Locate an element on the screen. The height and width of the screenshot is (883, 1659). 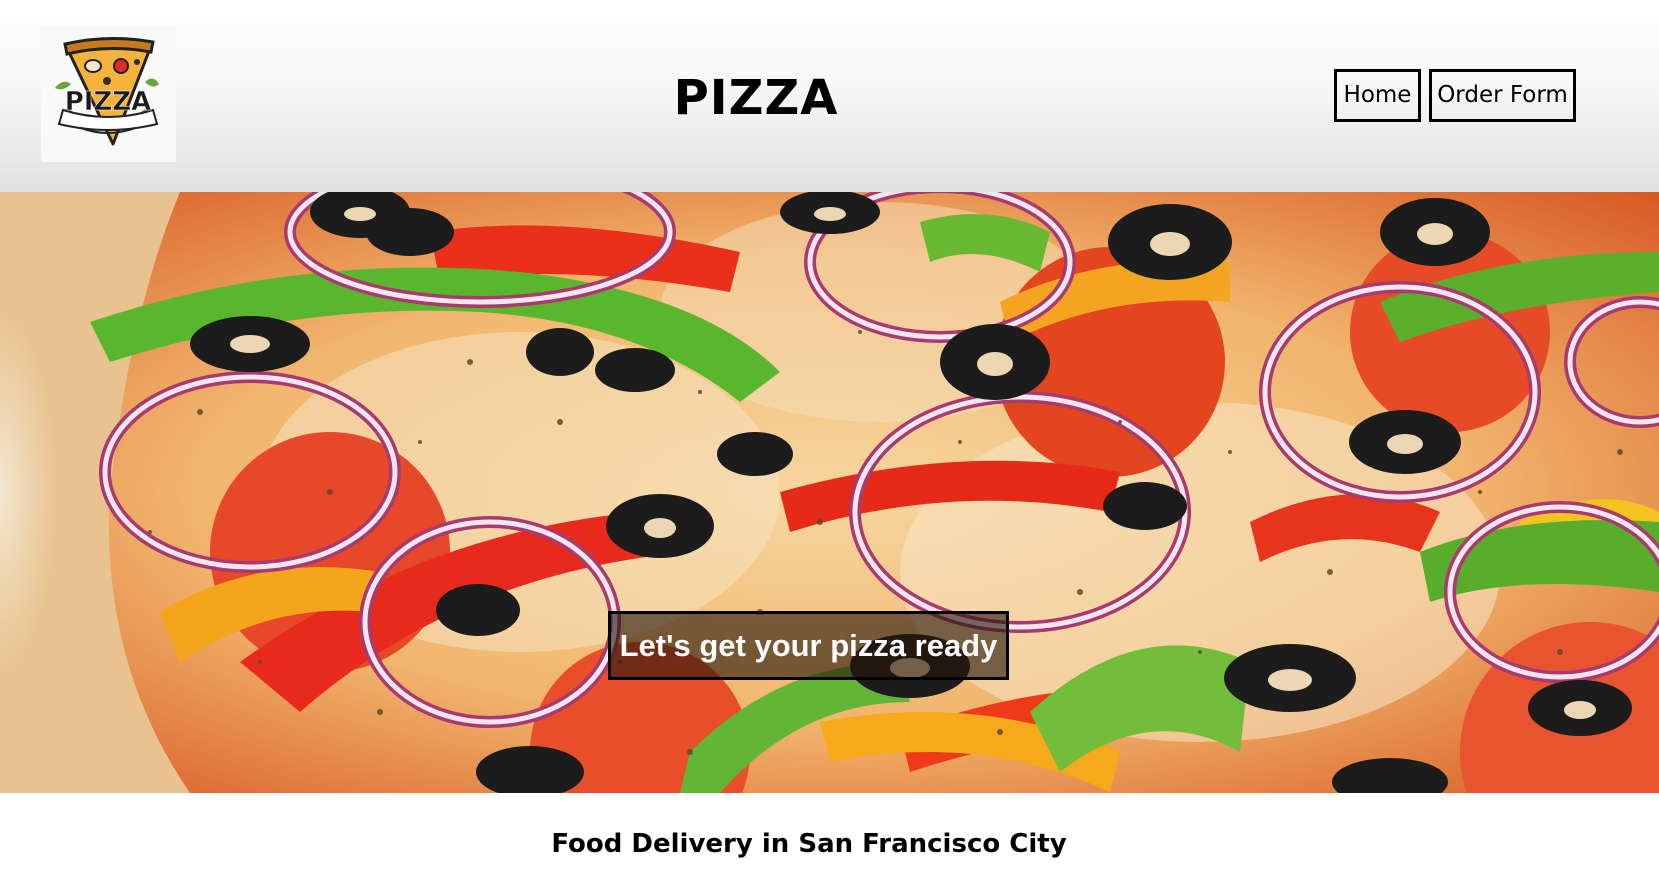
nav-order-form-button: Order Form is located at coordinates (1502, 95).